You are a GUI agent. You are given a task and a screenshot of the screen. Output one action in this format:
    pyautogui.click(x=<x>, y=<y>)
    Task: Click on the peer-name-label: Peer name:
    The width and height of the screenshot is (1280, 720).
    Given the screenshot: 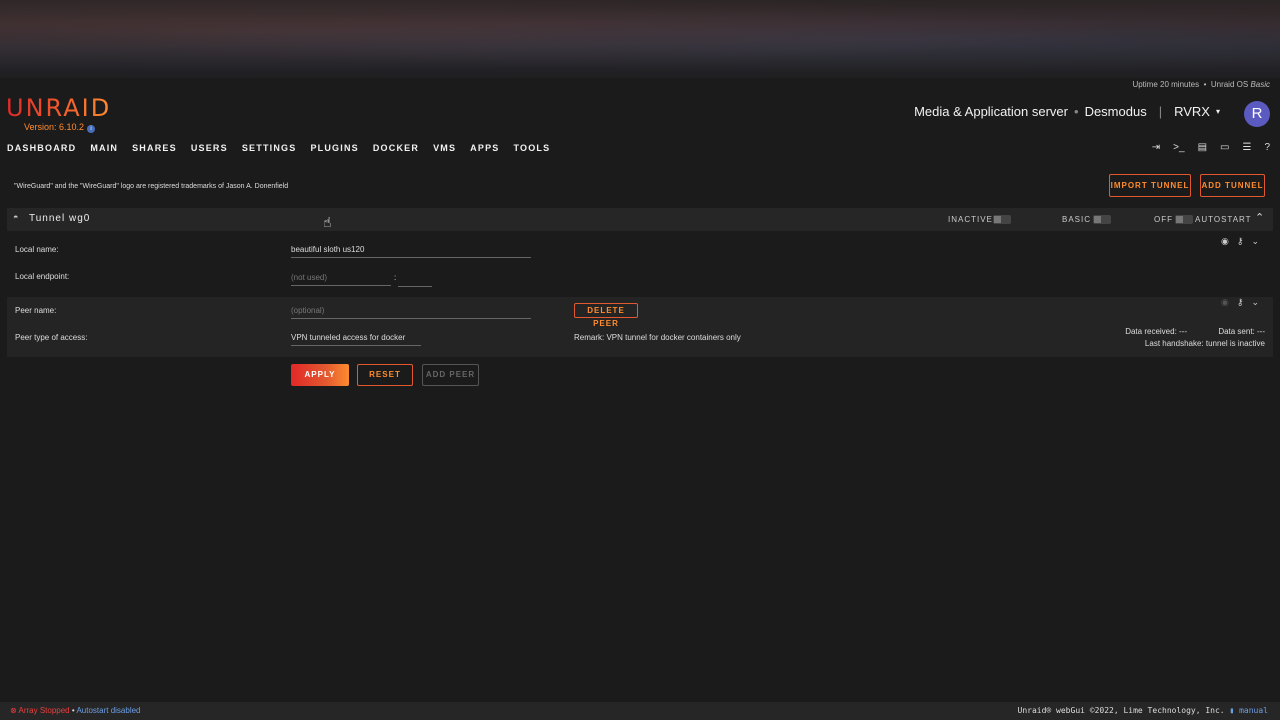 What is the action you would take?
    pyautogui.click(x=36, y=310)
    